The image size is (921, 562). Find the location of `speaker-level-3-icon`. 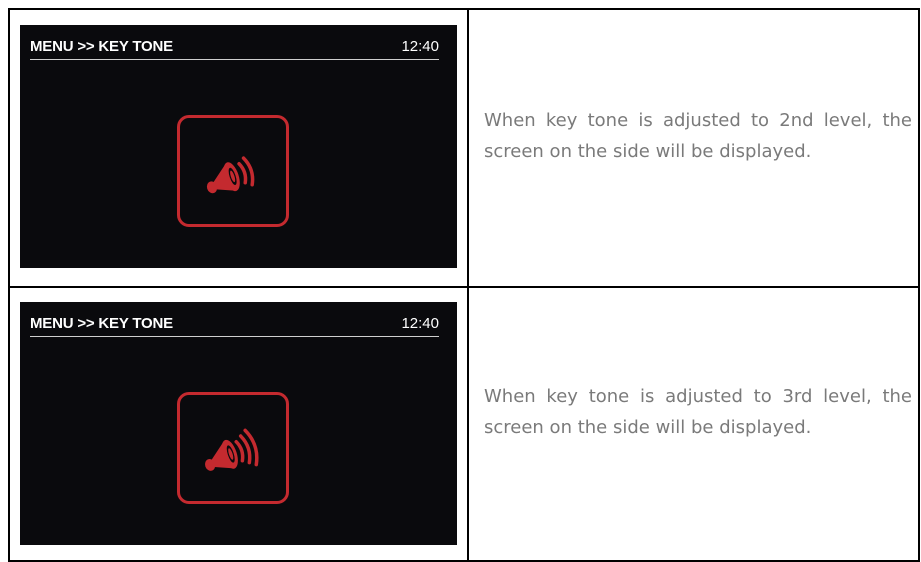

speaker-level-3-icon is located at coordinates (231, 449).